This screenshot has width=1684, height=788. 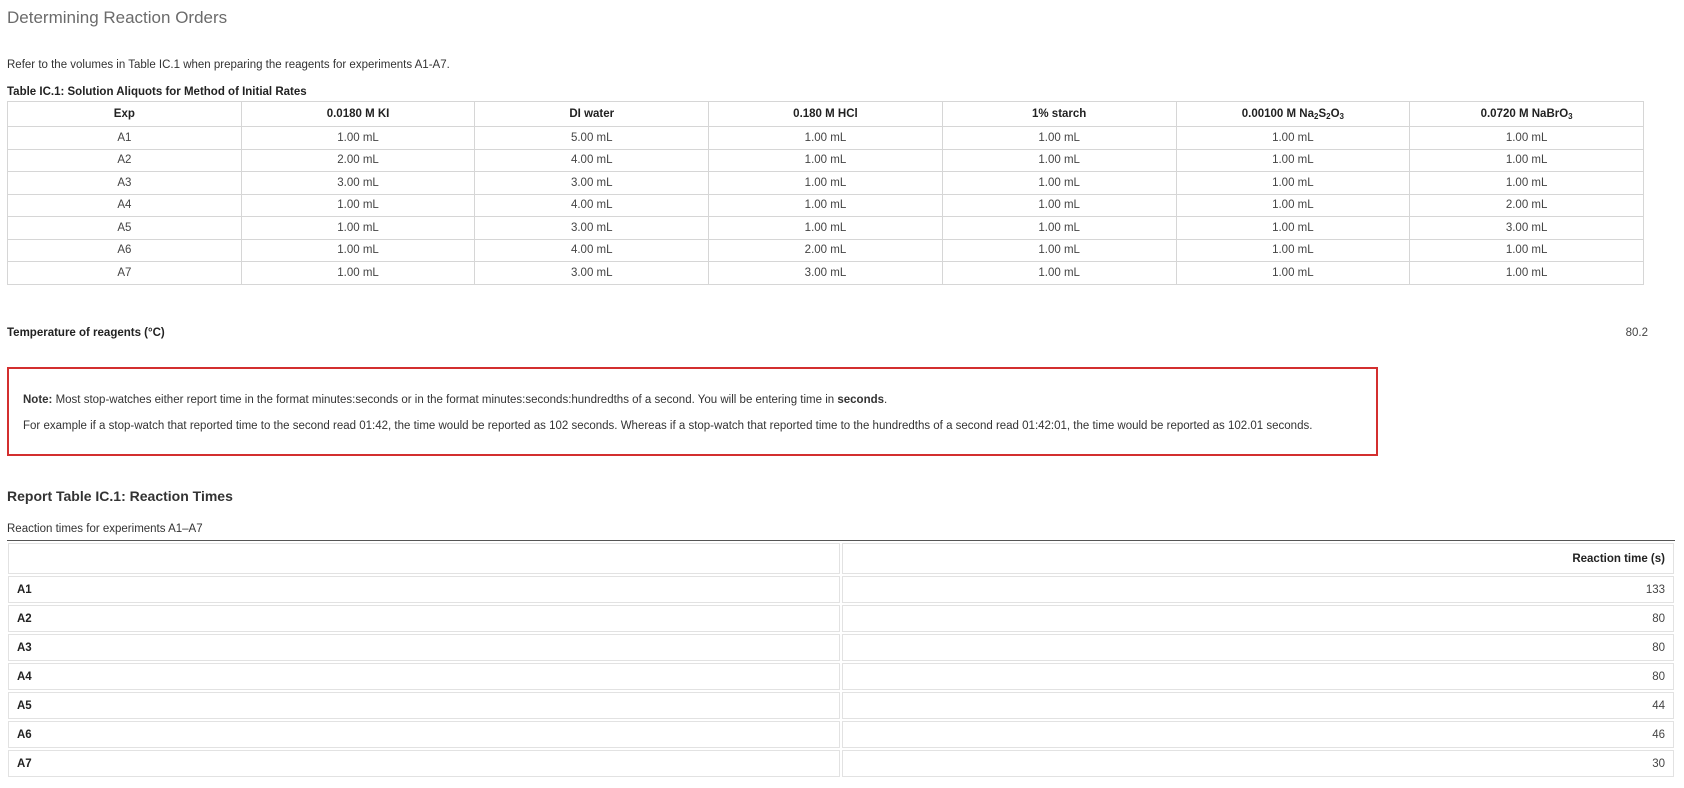 I want to click on note-seconds-emphasis: seconds, so click(x=861, y=400).